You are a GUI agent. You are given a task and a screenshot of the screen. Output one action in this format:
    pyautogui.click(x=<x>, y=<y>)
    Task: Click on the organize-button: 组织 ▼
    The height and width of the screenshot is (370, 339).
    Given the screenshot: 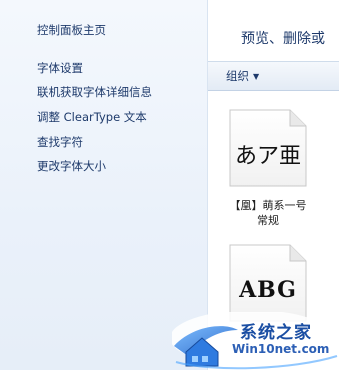 What is the action you would take?
    pyautogui.click(x=242, y=76)
    